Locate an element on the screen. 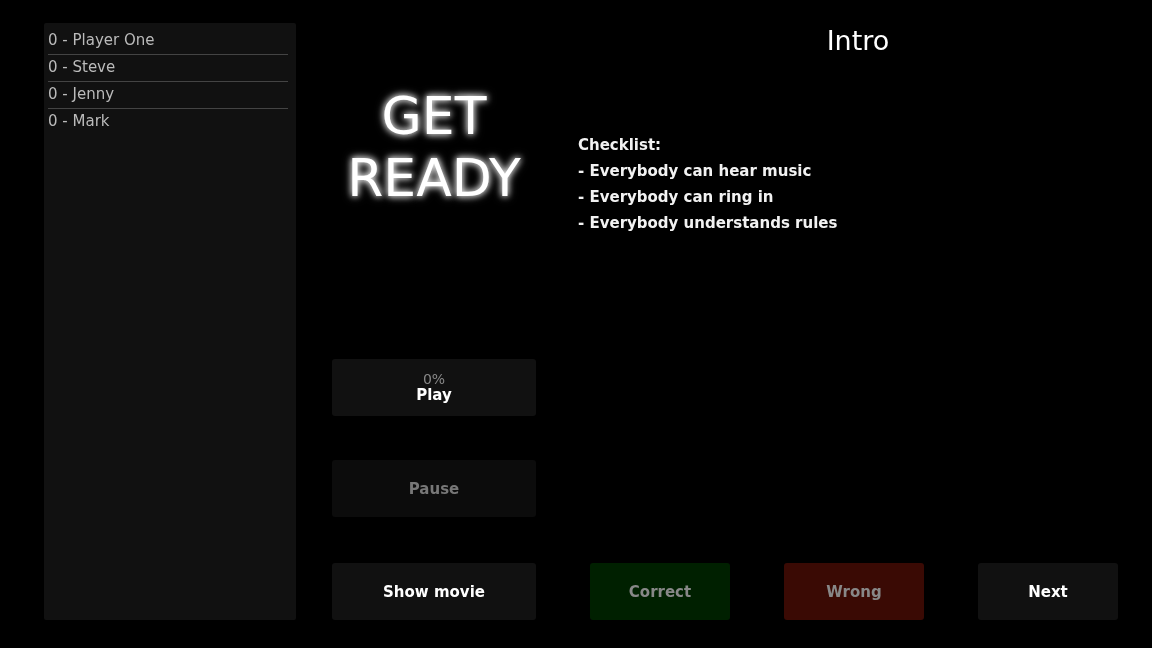 The image size is (1152, 648). player-score: 0 - Mark is located at coordinates (79, 121).